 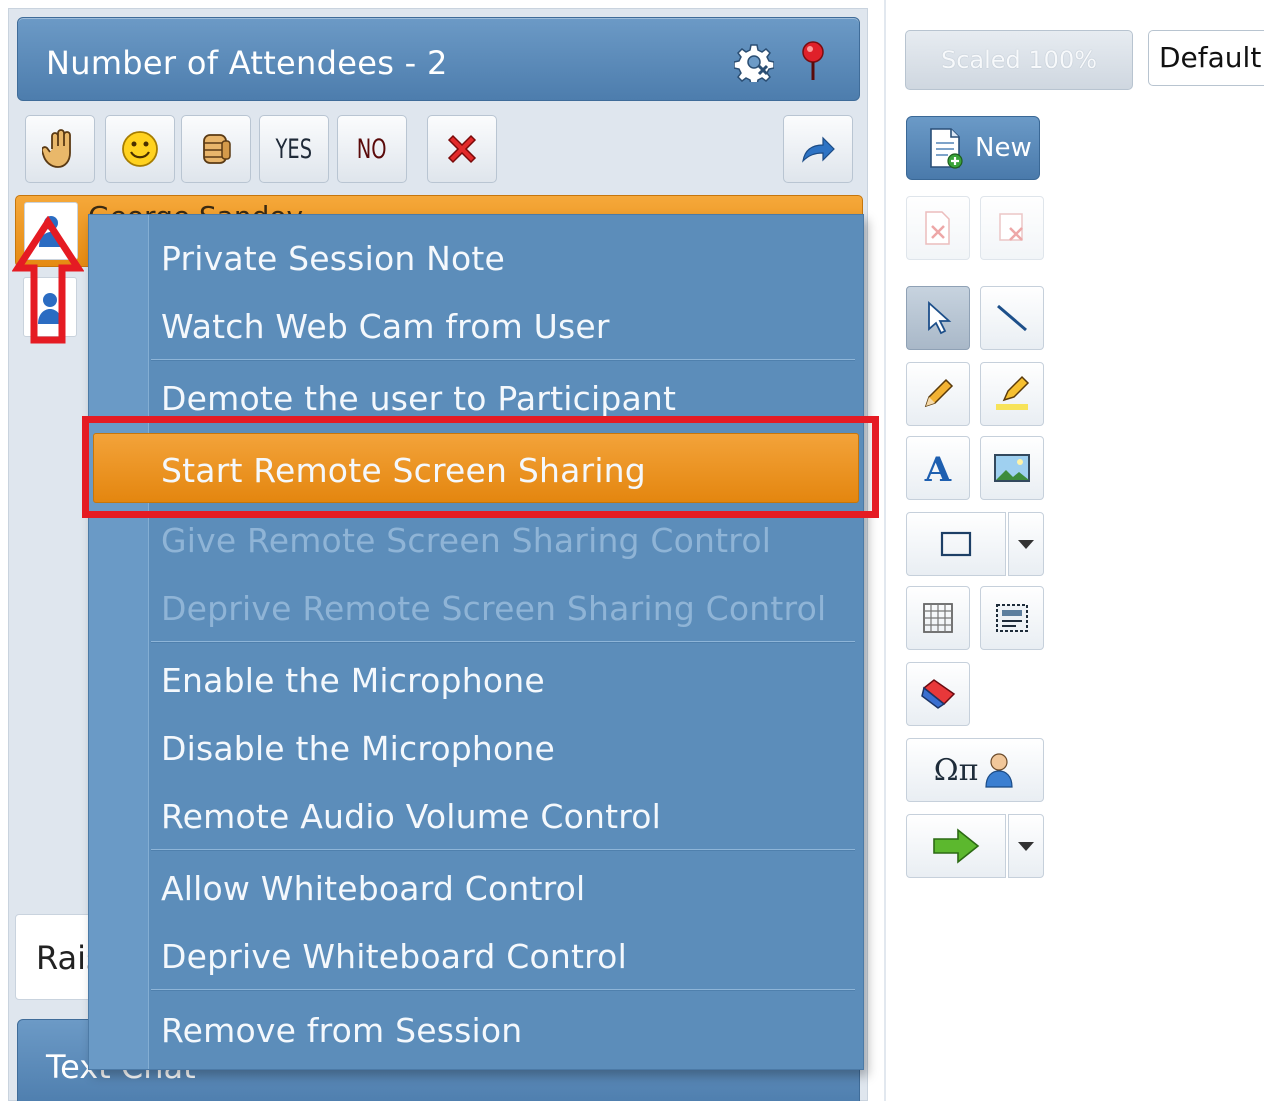 I want to click on highlighter-icon, so click(x=1013, y=392).